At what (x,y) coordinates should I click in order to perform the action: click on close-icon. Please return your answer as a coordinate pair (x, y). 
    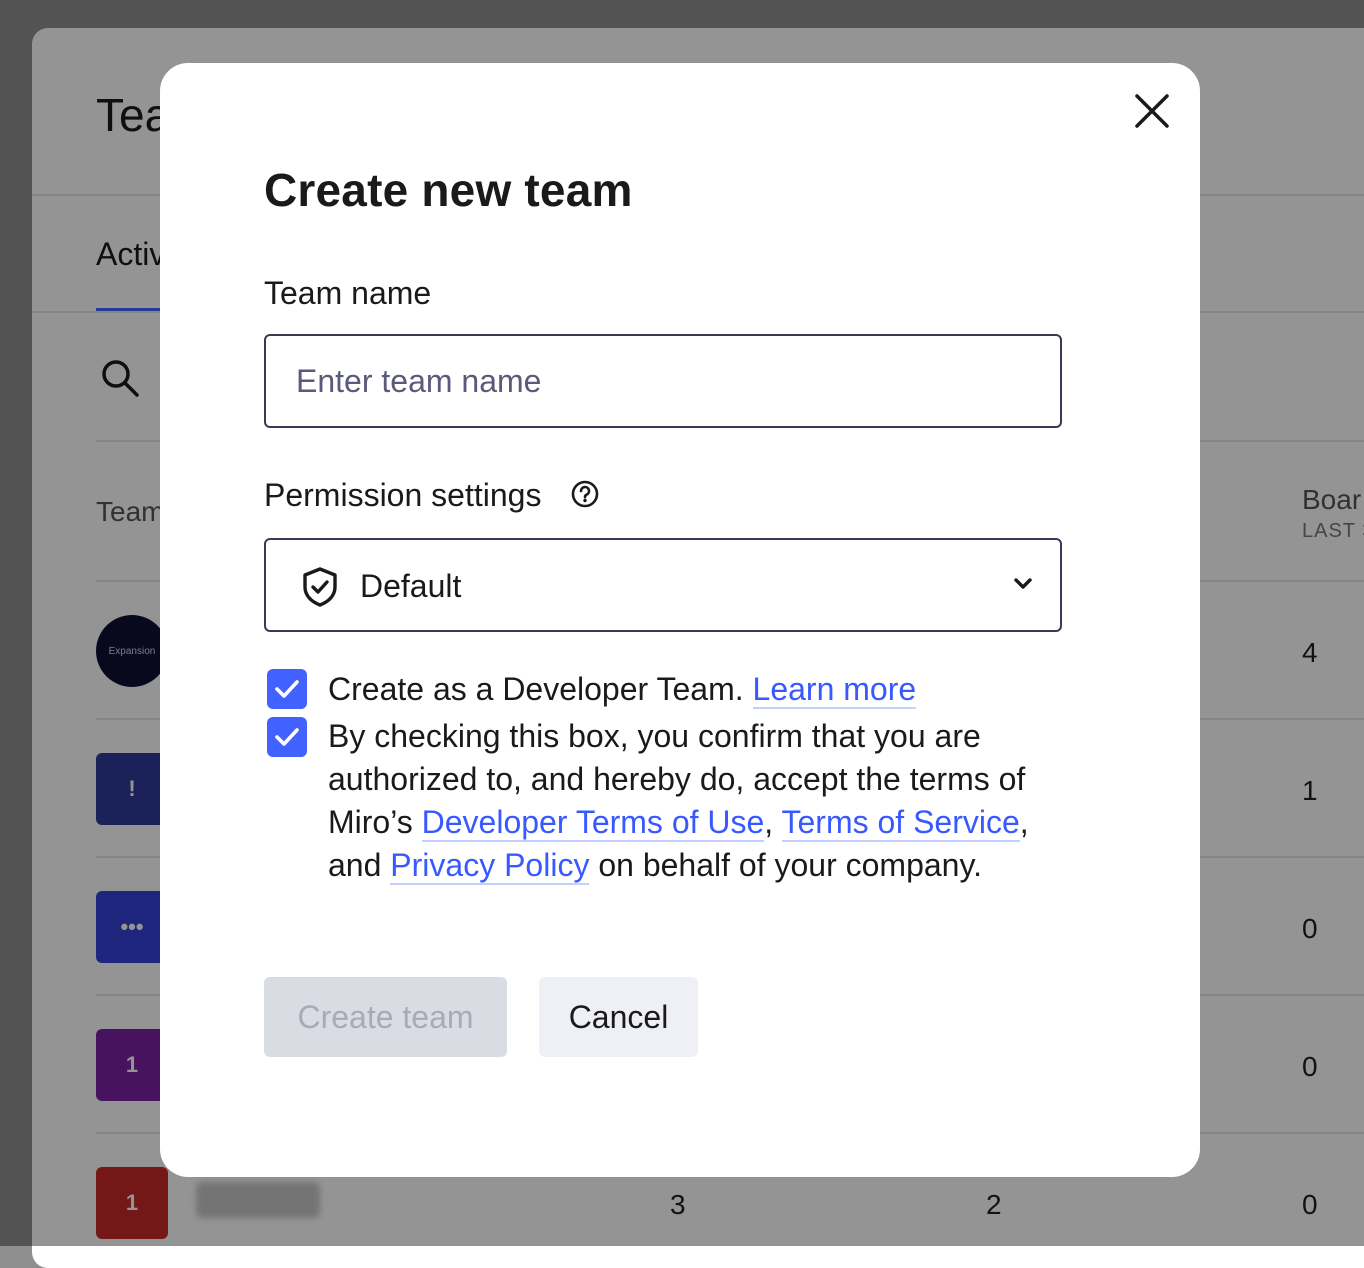
    Looking at the image, I should click on (1152, 111).